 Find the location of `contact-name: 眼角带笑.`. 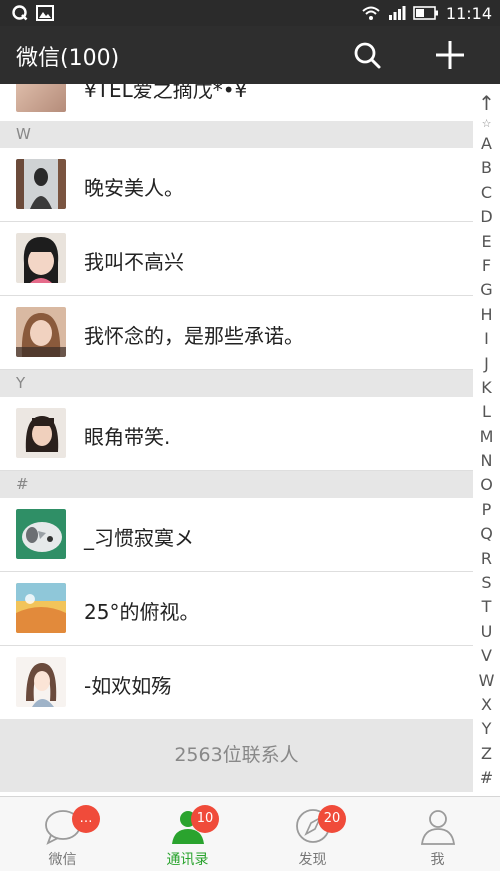

contact-name: 眼角带笑. is located at coordinates (127, 437).